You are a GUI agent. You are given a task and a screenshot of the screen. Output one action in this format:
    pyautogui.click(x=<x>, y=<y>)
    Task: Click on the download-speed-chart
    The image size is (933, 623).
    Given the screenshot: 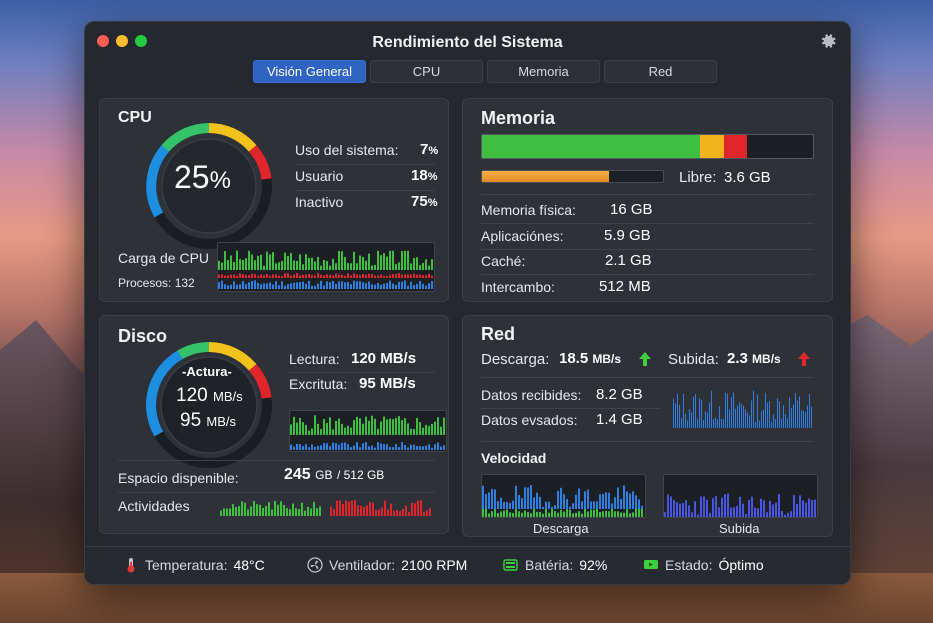 What is the action you would take?
    pyautogui.click(x=563, y=496)
    